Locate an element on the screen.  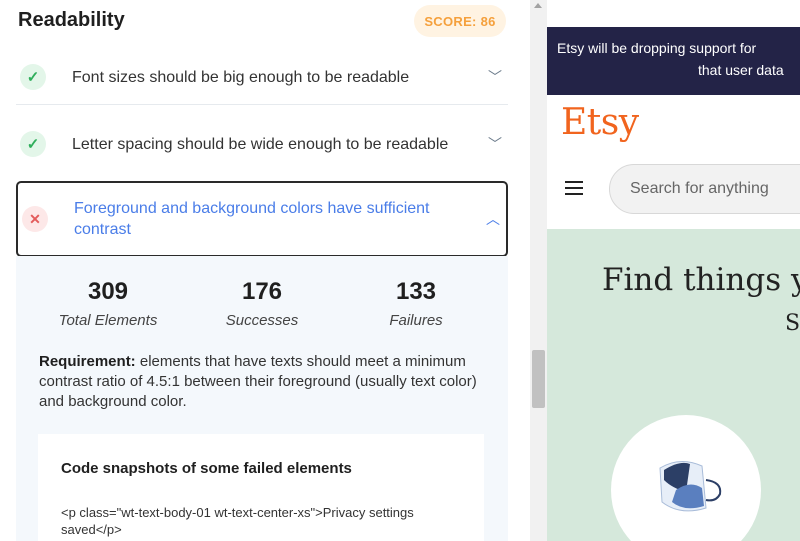
stat-successes: 176 Successes is located at coordinates (262, 303).